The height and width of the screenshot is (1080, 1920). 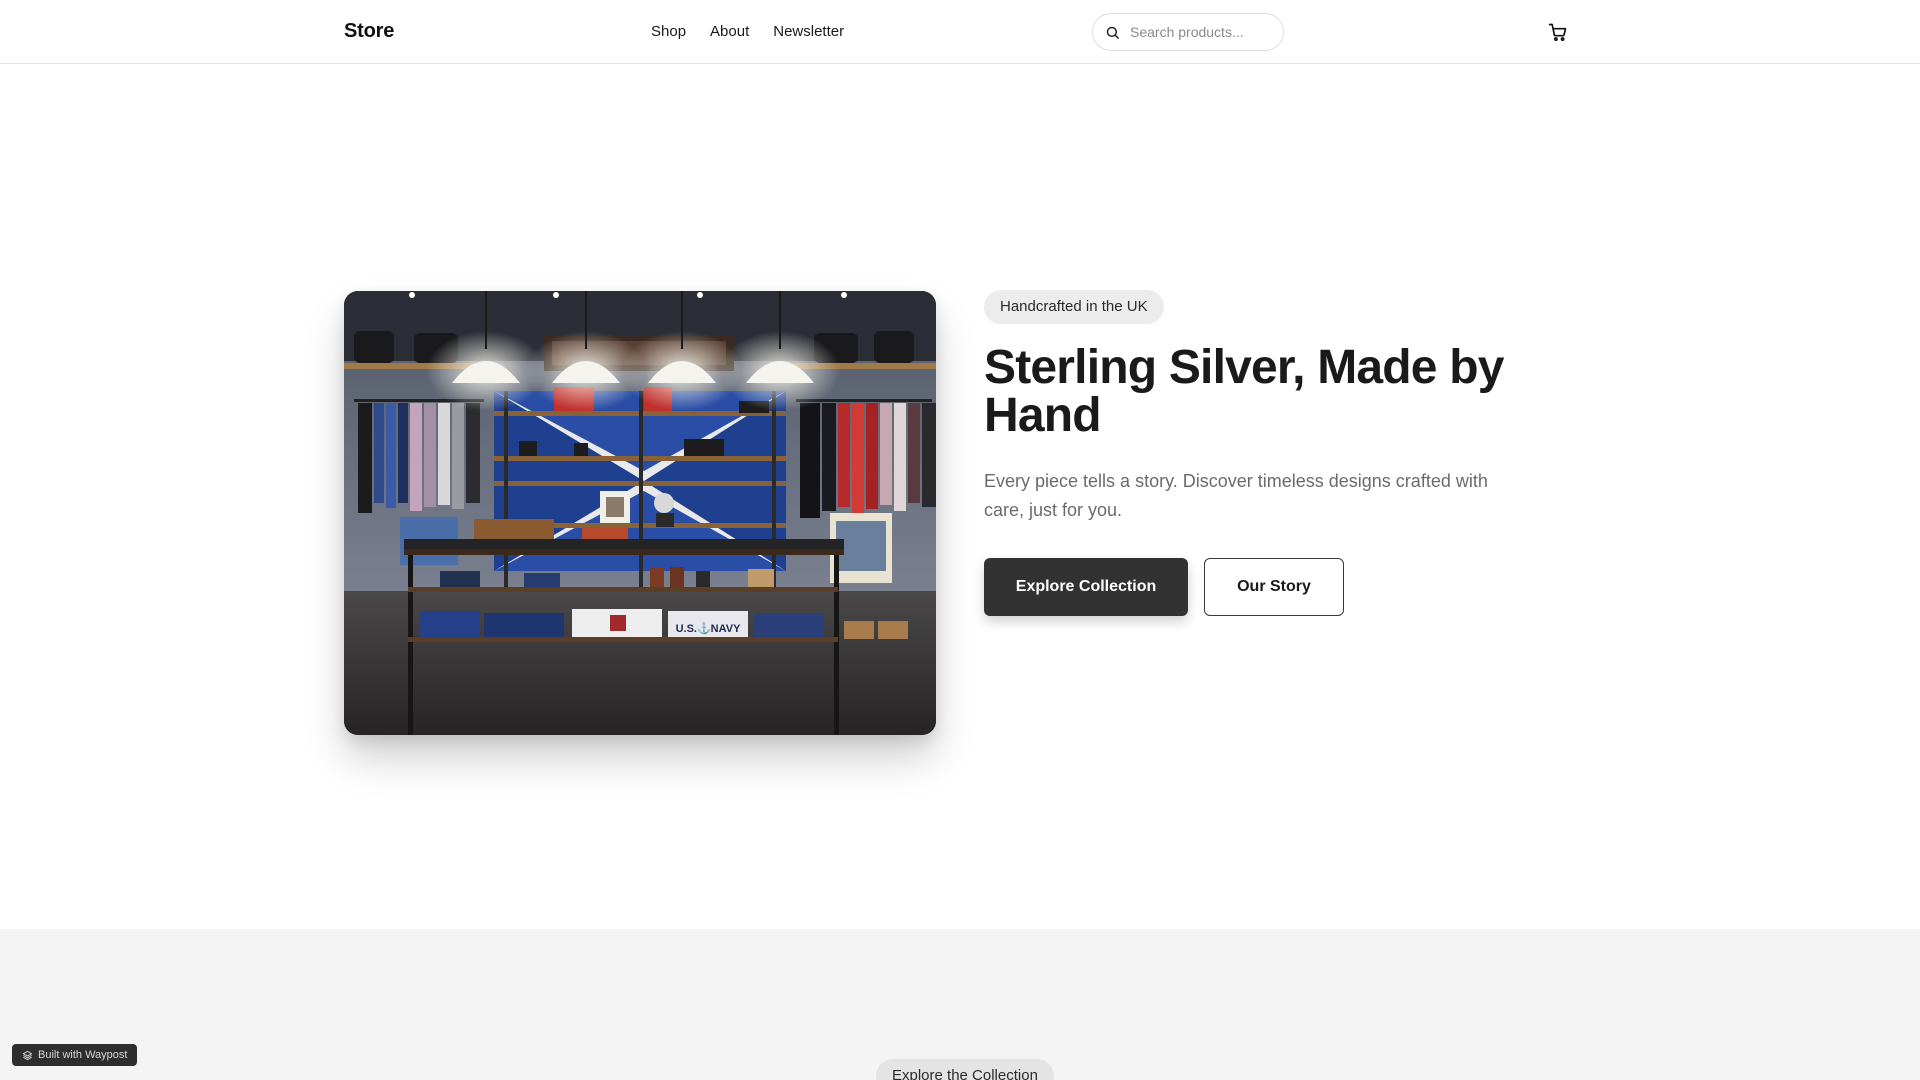 What do you see at coordinates (668, 31) in the screenshot?
I see `nav-link-shop: Shop` at bounding box center [668, 31].